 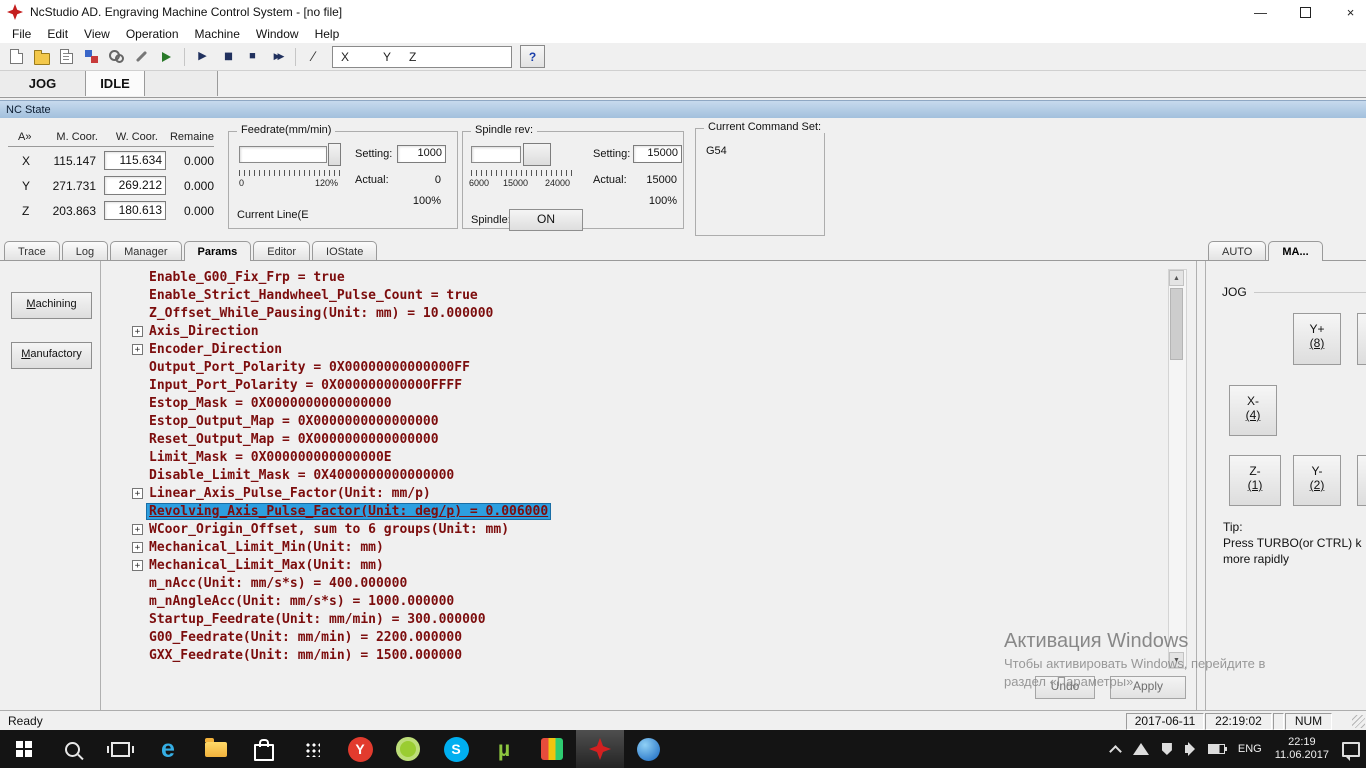 What do you see at coordinates (146, 250) in the screenshot?
I see `tab-manager: Manager` at bounding box center [146, 250].